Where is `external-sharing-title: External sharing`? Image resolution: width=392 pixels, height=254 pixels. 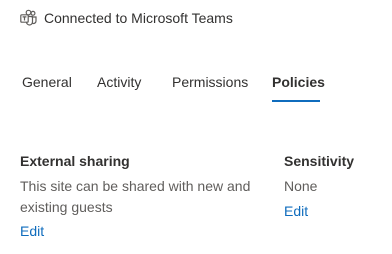
external-sharing-title: External sharing is located at coordinates (75, 161).